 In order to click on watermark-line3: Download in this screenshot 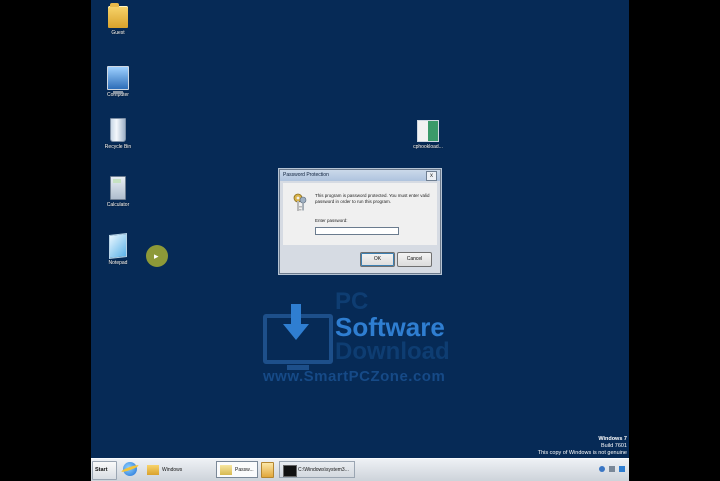, I will do `click(392, 351)`.